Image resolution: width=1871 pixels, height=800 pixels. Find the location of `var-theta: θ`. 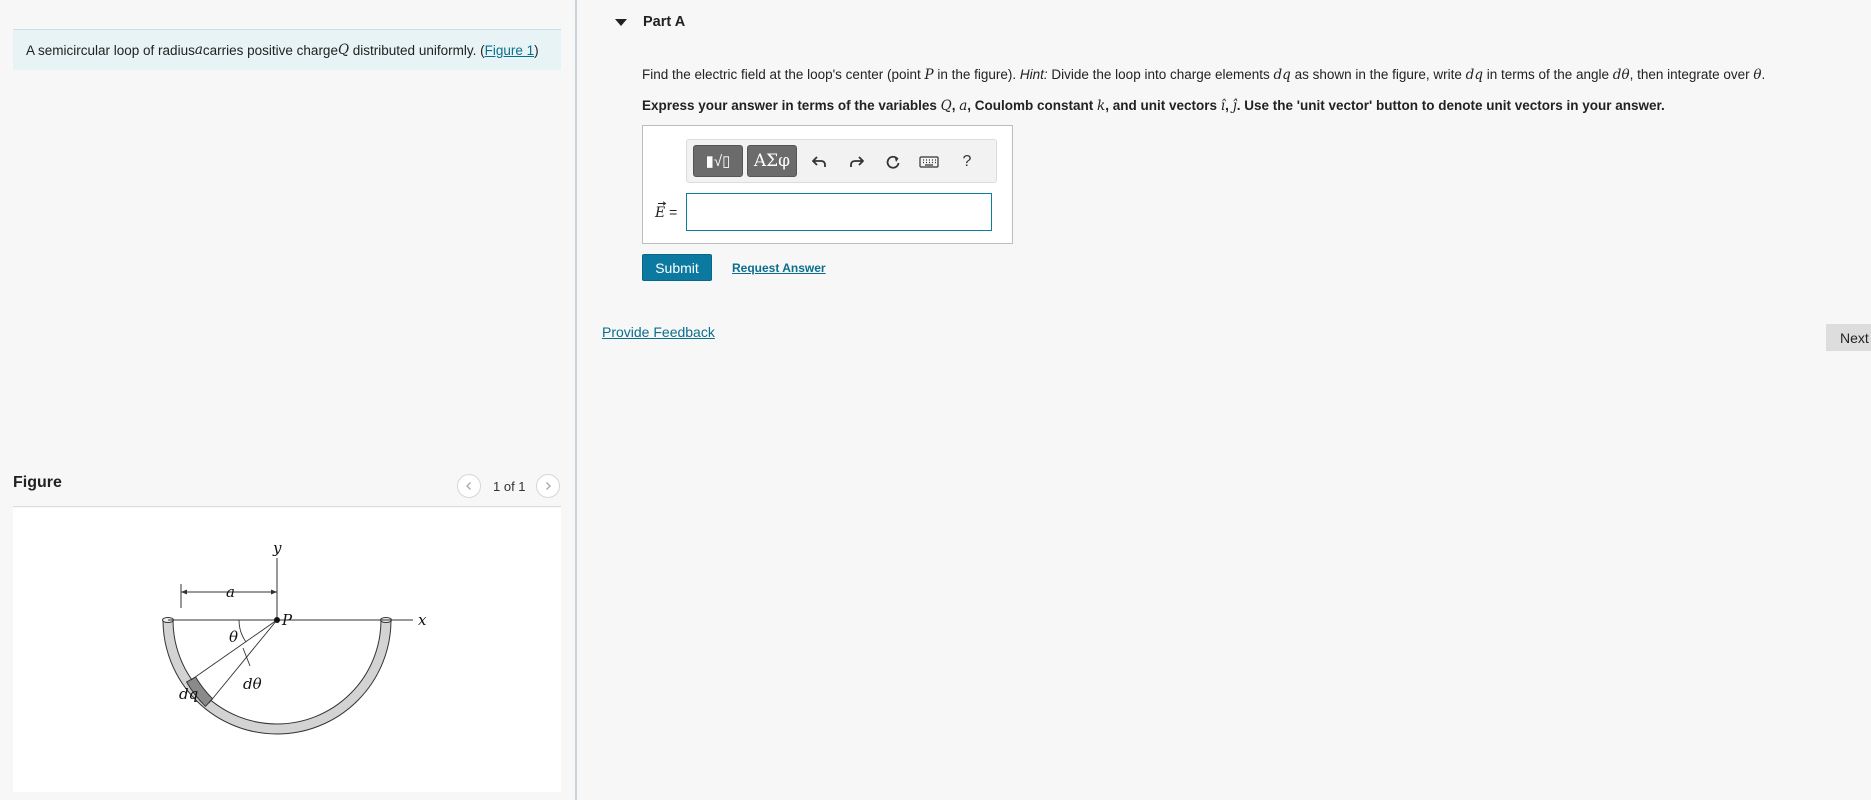

var-theta: θ is located at coordinates (1757, 75).